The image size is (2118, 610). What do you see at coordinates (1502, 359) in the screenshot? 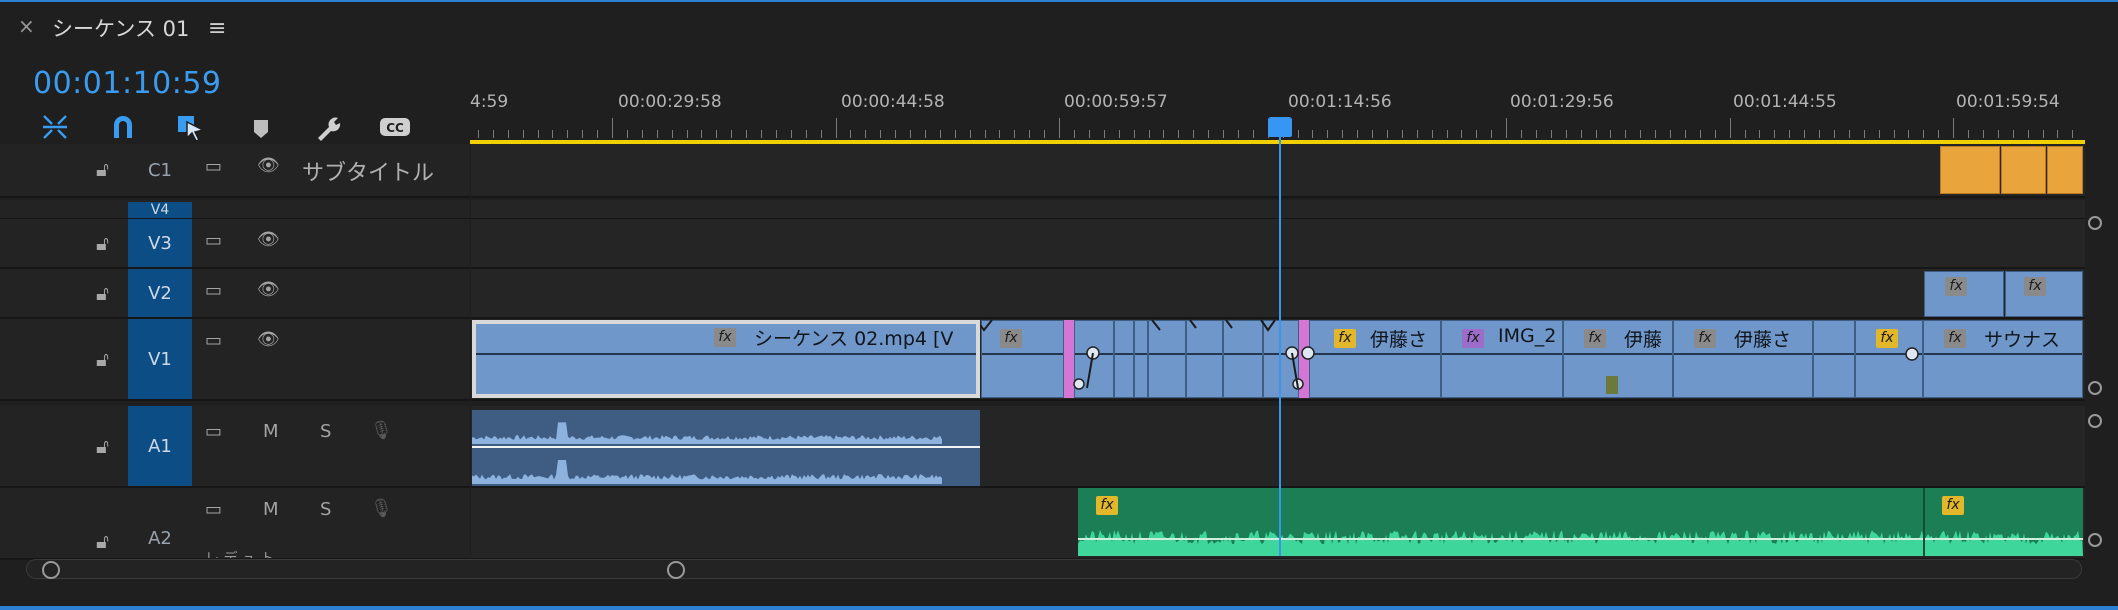
I see `video-clip: fx IMG_2` at bounding box center [1502, 359].